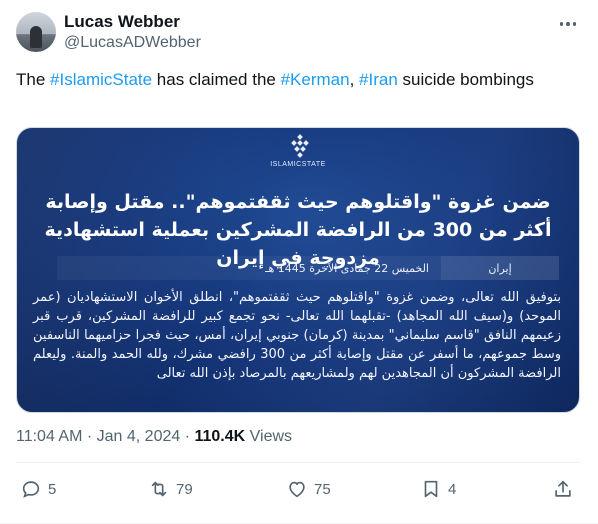 This screenshot has width=598, height=524. I want to click on more-icon, so click(568, 24).